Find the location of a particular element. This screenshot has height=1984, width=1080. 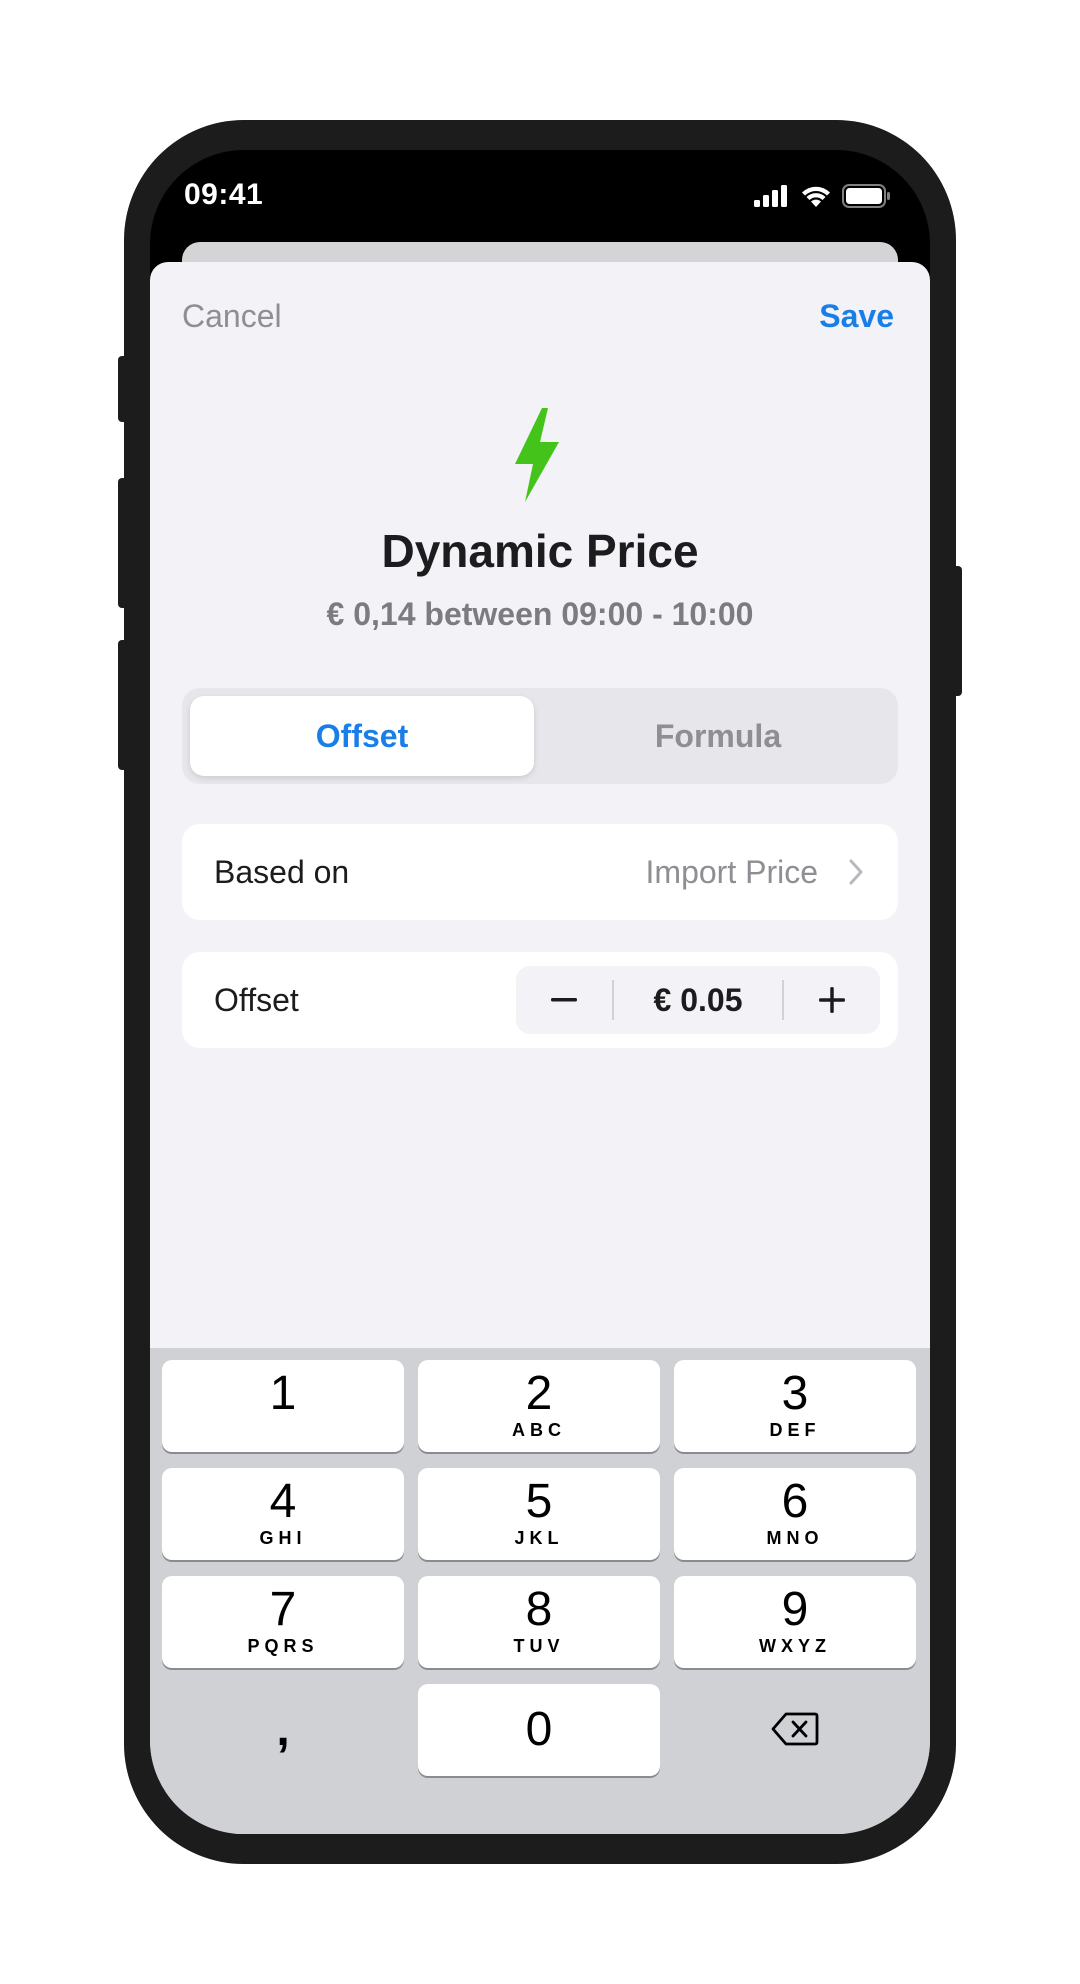

plus-icon is located at coordinates (832, 1000).